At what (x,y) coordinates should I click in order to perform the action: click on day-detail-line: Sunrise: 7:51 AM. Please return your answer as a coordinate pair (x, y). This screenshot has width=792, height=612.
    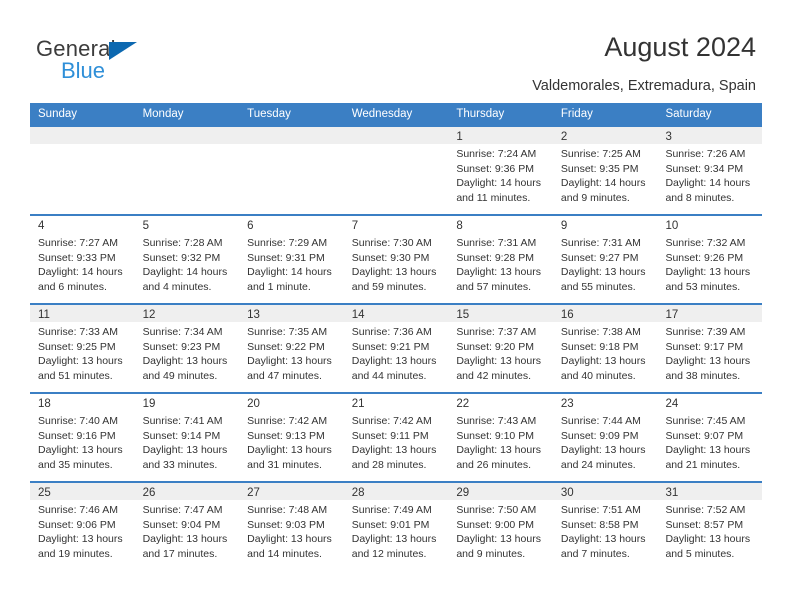
    Looking at the image, I should click on (600, 510).